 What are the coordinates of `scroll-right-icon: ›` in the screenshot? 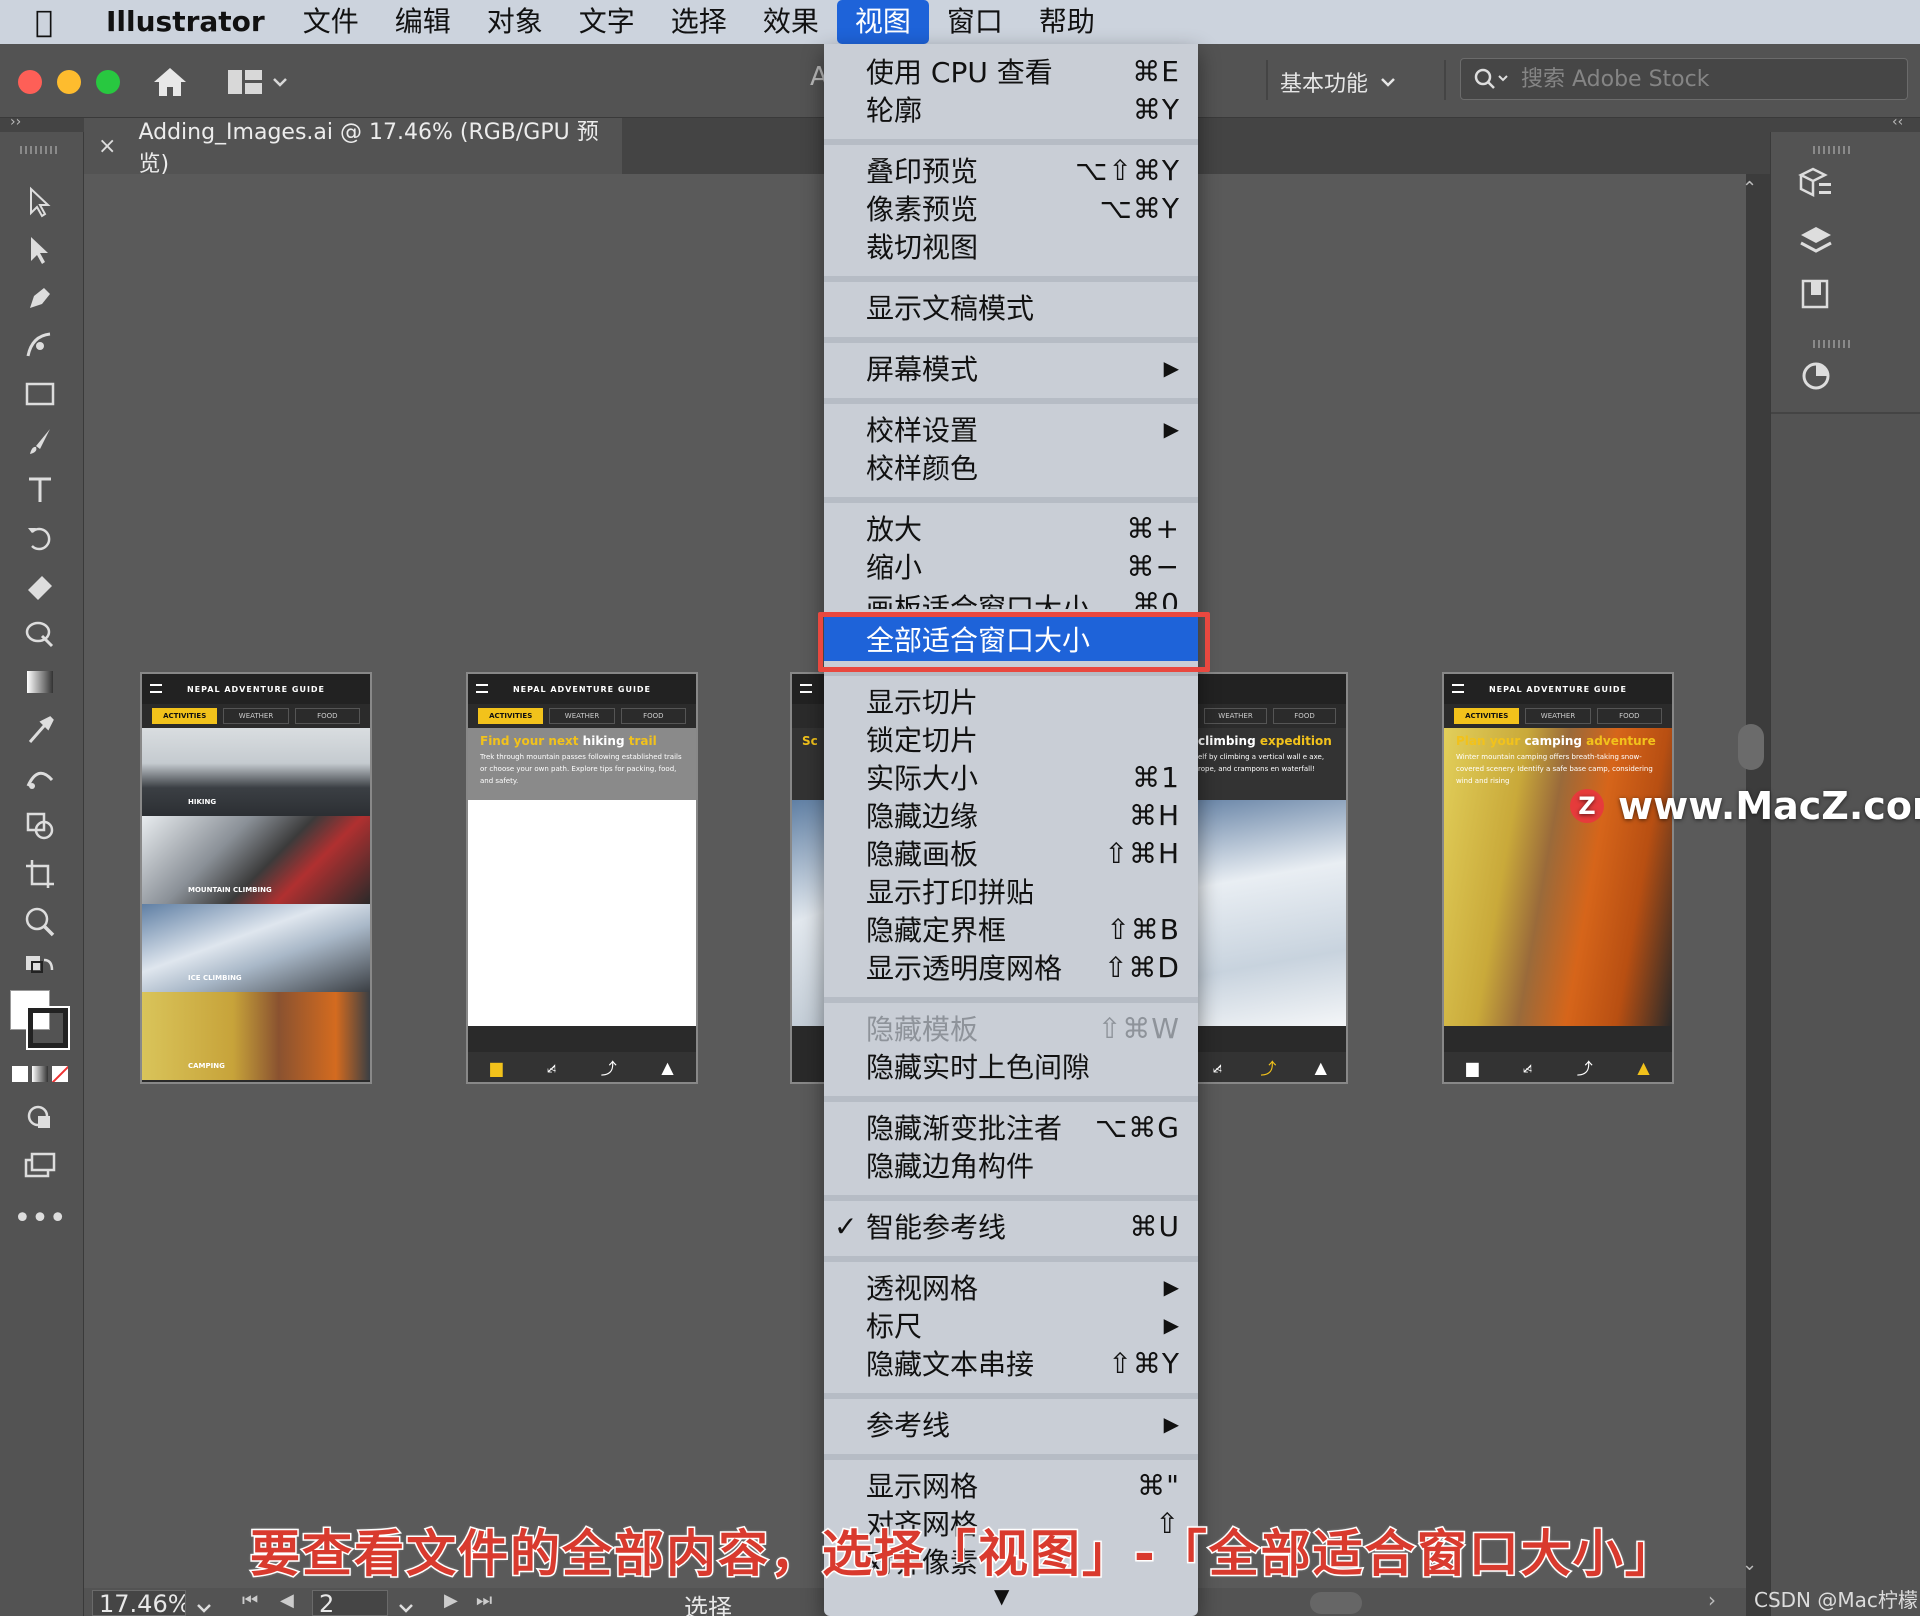 It's located at (1712, 1600).